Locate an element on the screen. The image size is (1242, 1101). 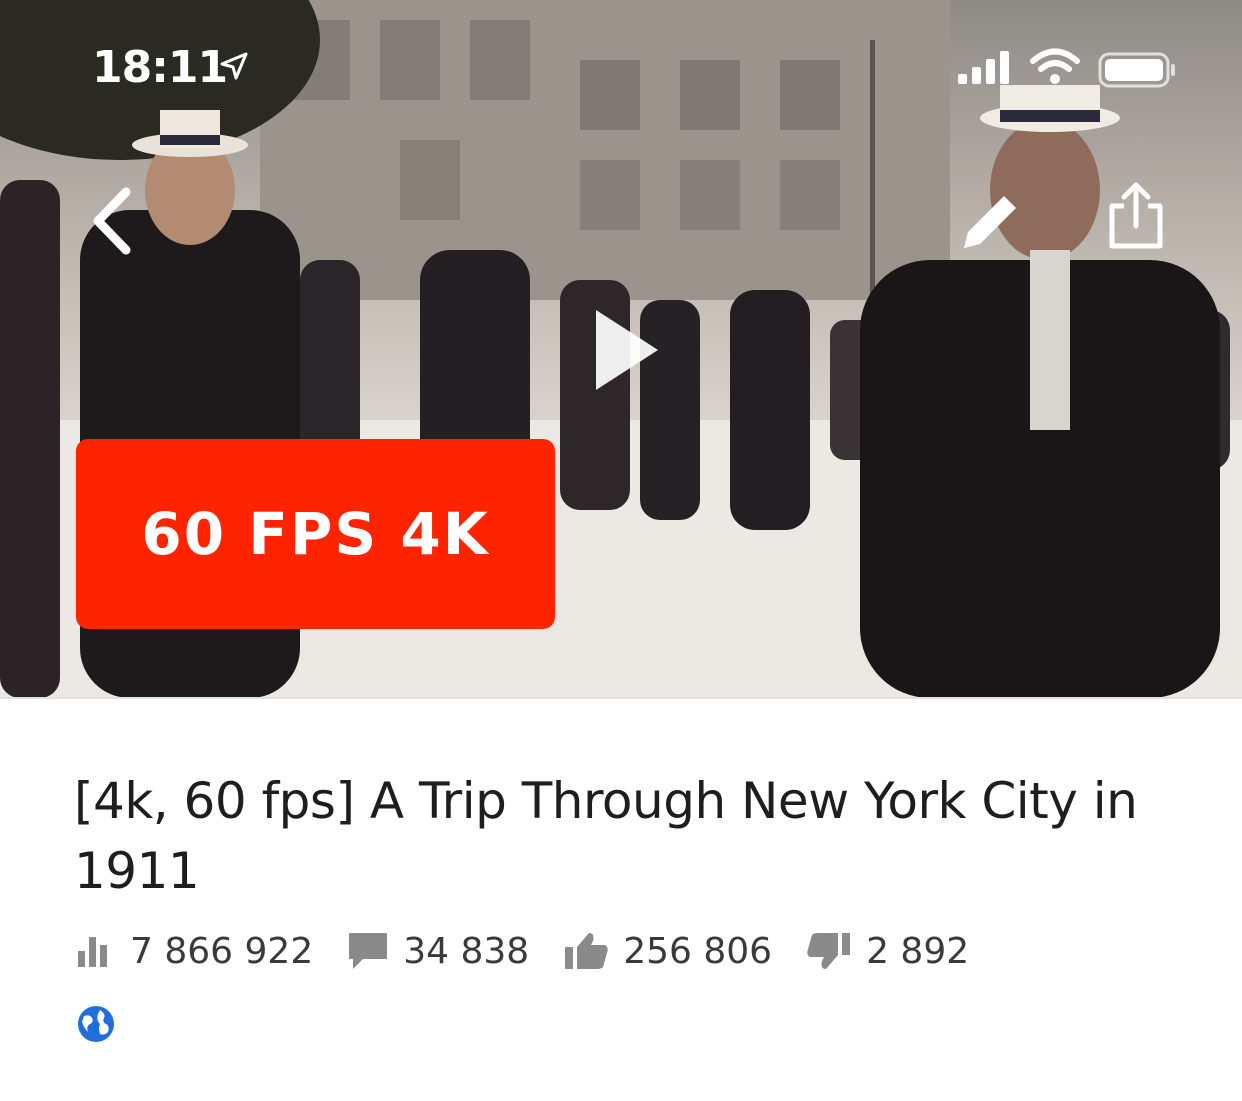
location-arrow-icon is located at coordinates (234, 66).